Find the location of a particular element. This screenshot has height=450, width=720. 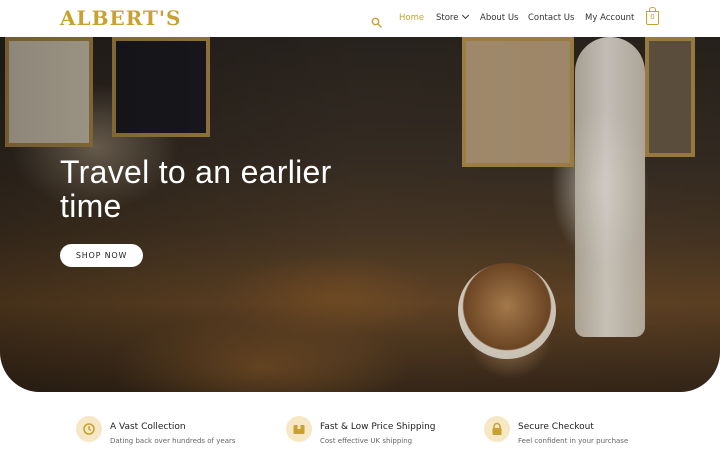

cart-icon: 0 is located at coordinates (652, 16).